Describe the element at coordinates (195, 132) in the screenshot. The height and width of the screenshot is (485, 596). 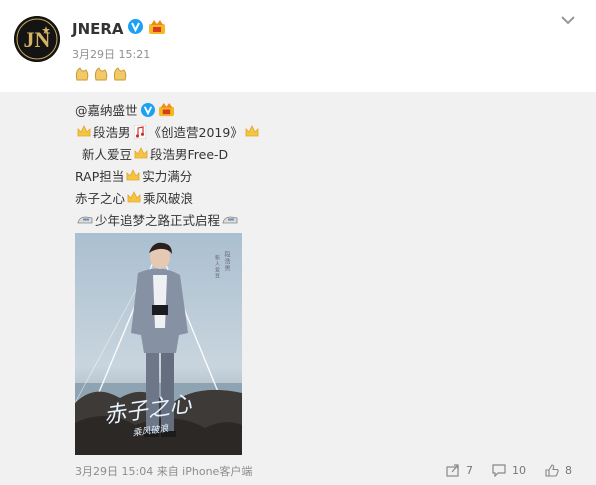
I see `text-segment: 《创造营2019》` at that location.